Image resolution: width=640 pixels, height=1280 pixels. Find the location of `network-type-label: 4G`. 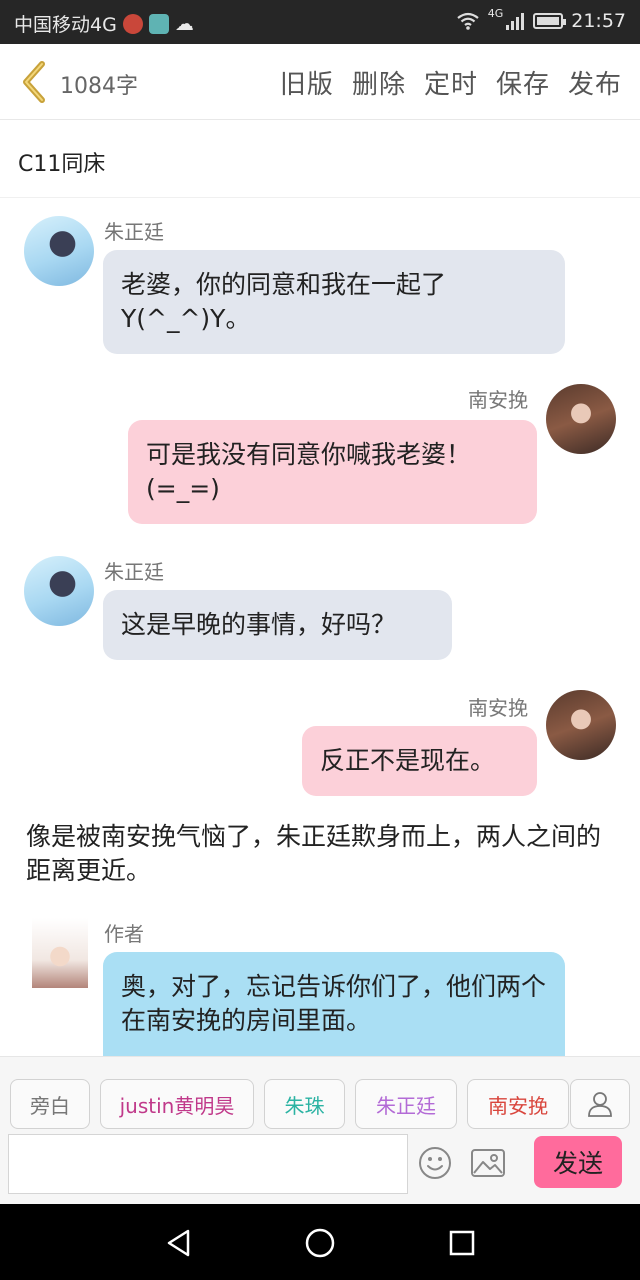

network-type-label: 4G is located at coordinates (495, 13).